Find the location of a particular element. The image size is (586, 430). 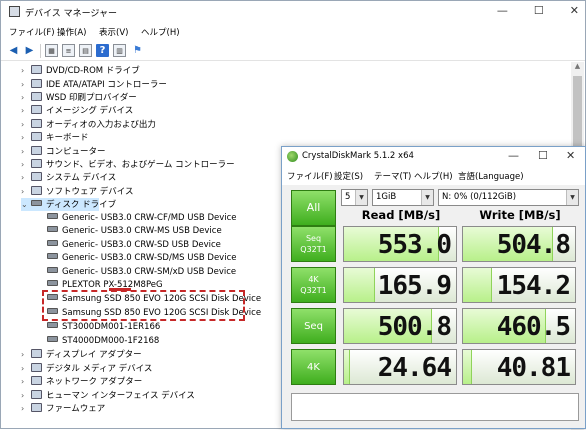

read-result: 500.8 is located at coordinates (400, 326).